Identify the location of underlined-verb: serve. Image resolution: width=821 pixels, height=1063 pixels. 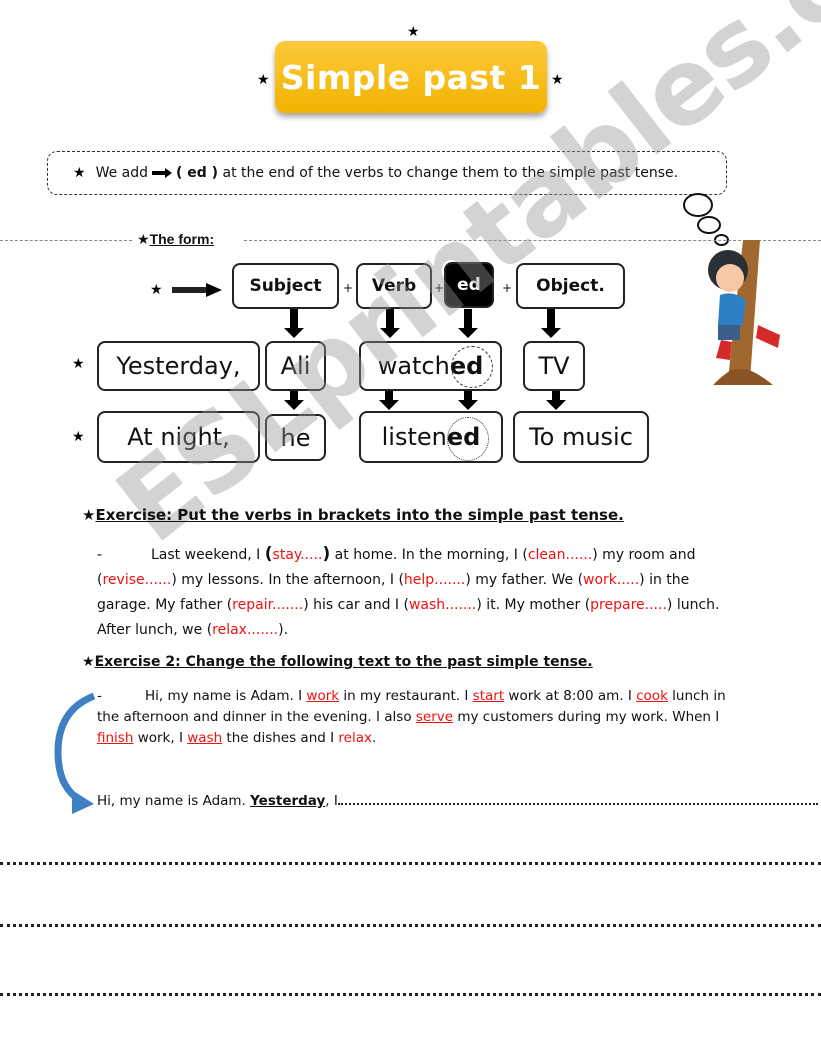
(434, 717).